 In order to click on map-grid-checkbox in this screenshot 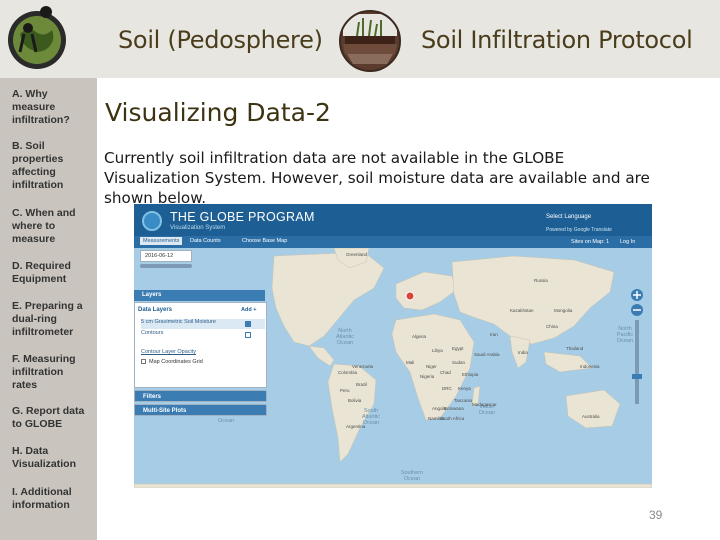, I will do `click(143, 362)`.